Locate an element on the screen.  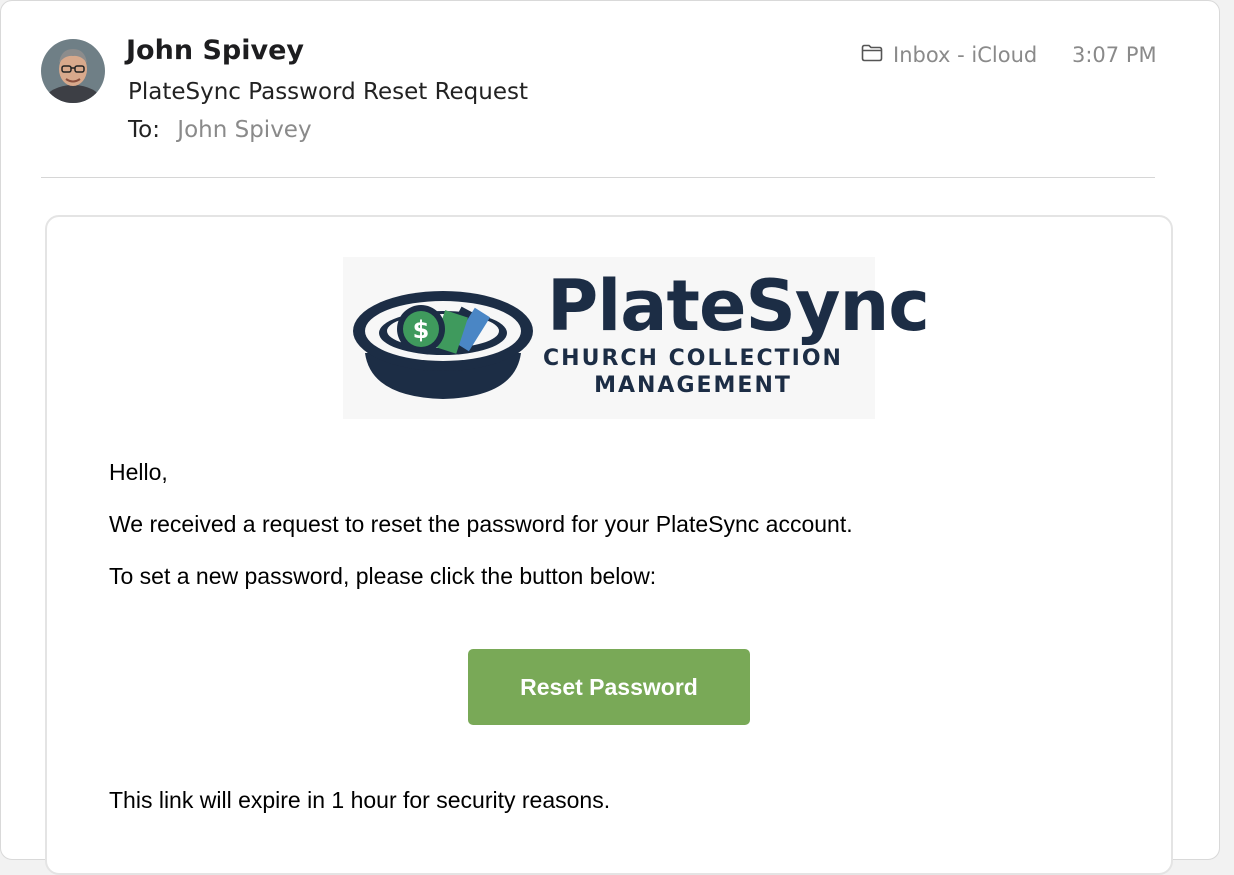
logo-title: PlateSync is located at coordinates (738, 306).